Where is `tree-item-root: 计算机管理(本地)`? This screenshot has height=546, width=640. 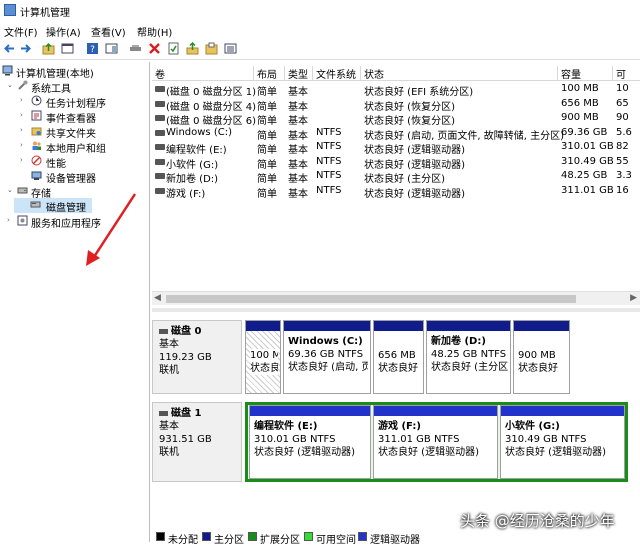 tree-item-root: 计算机管理(本地) is located at coordinates (74, 72).